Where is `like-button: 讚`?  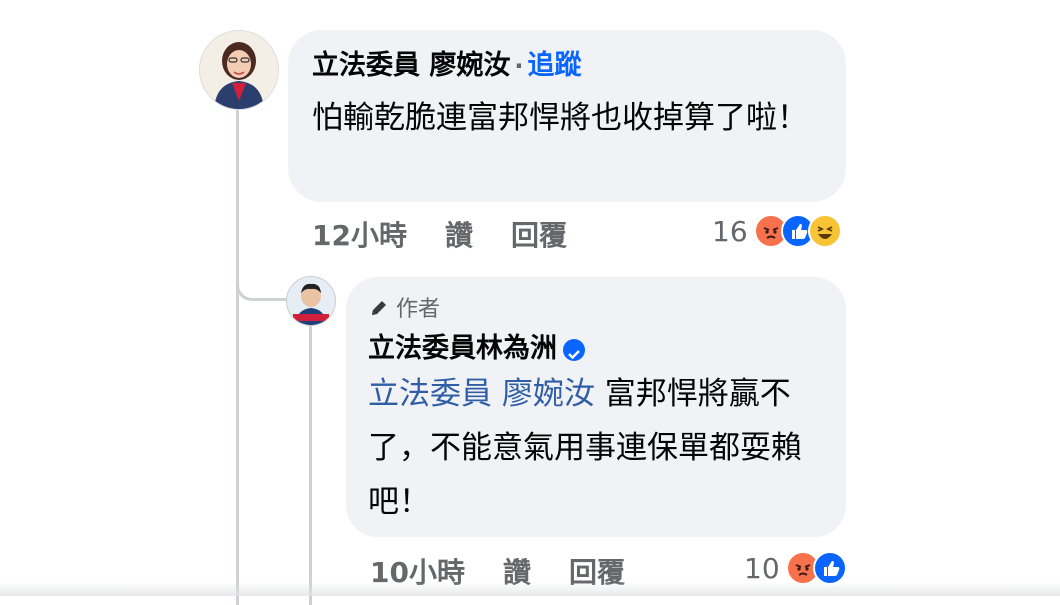 like-button: 讚 is located at coordinates (459, 235).